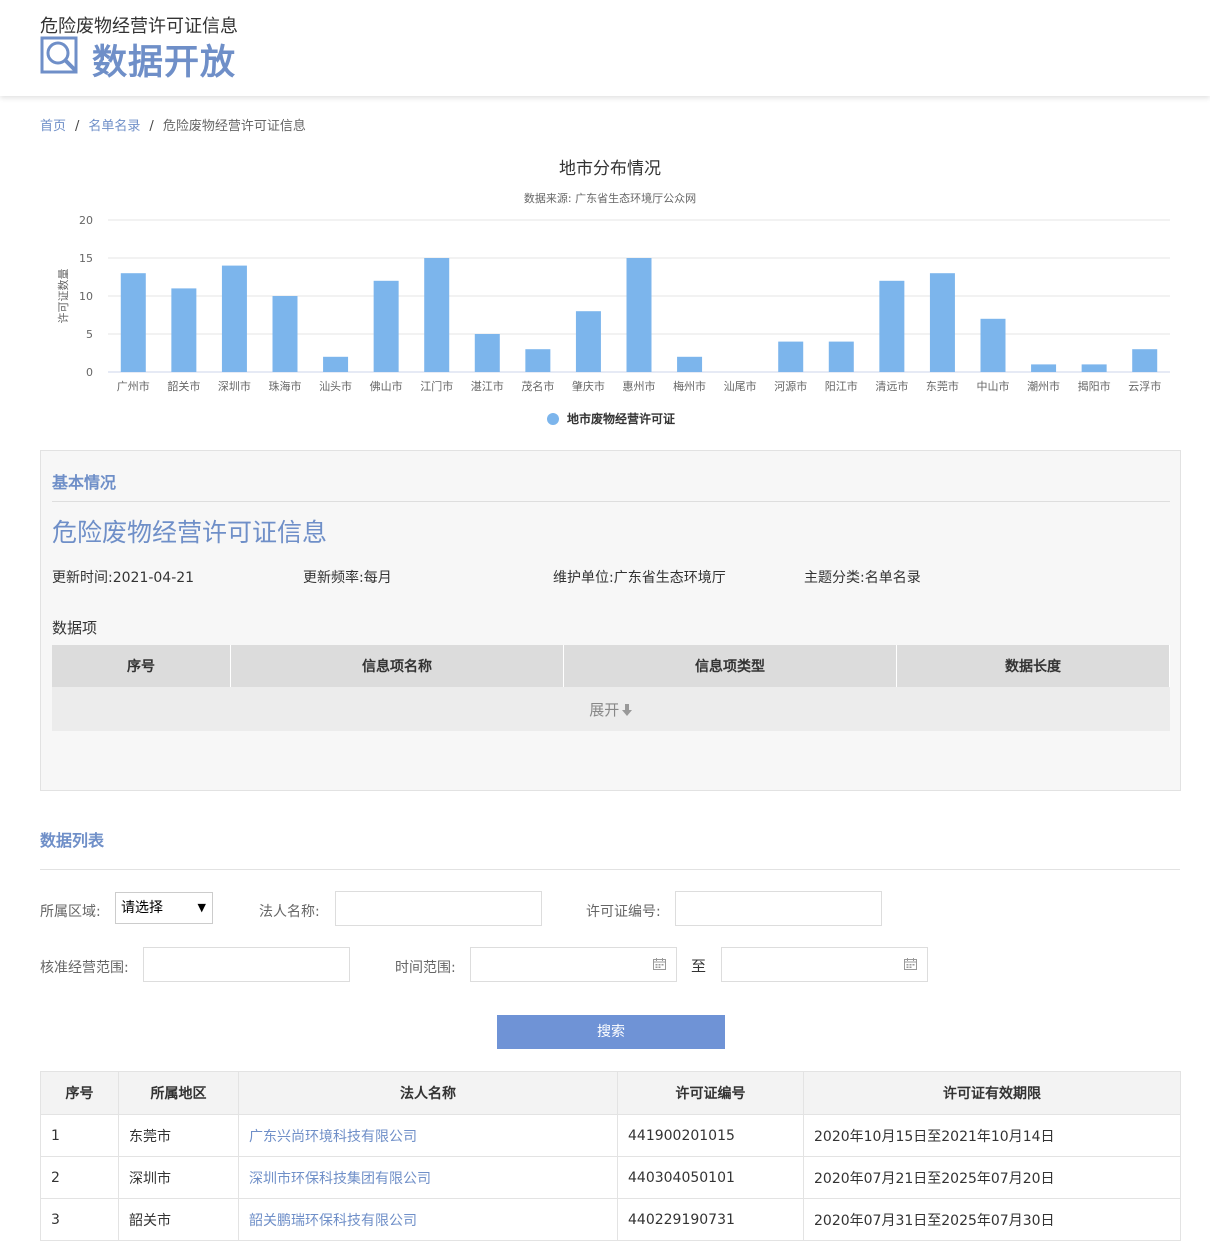 The image size is (1210, 1241). Describe the element at coordinates (246, 964) in the screenshot. I see `scope-input` at that location.